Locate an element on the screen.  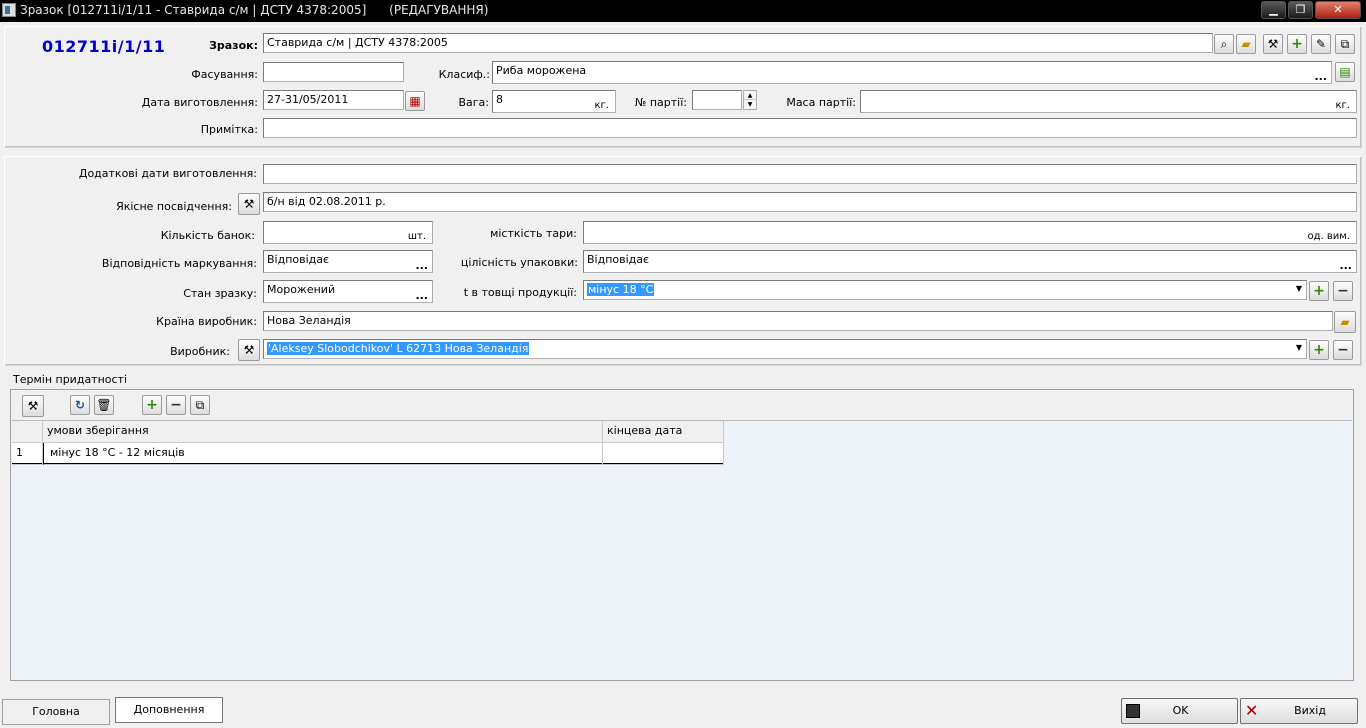
column-header-conditions: умови зберігання is located at coordinates (323, 432).